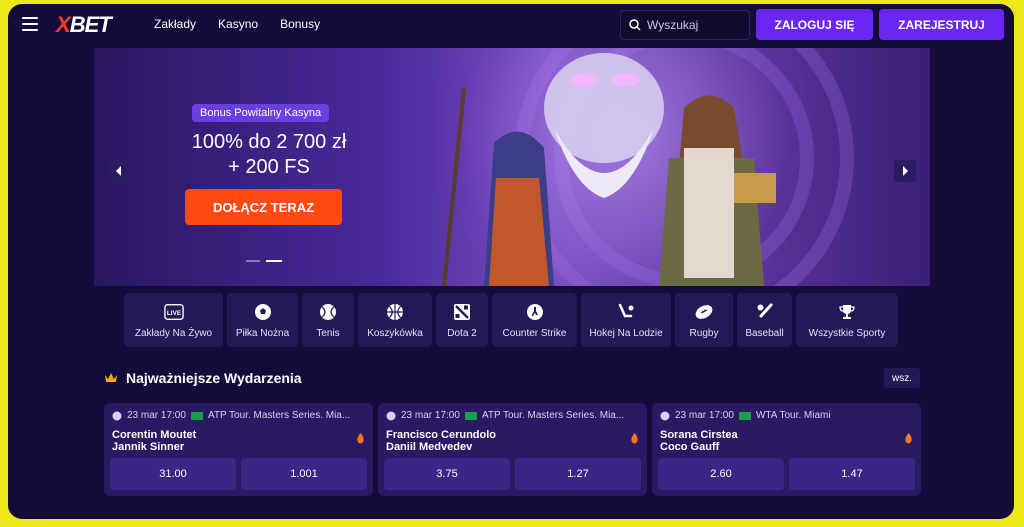  I want to click on sport-label: Piłka Nożna, so click(262, 333).